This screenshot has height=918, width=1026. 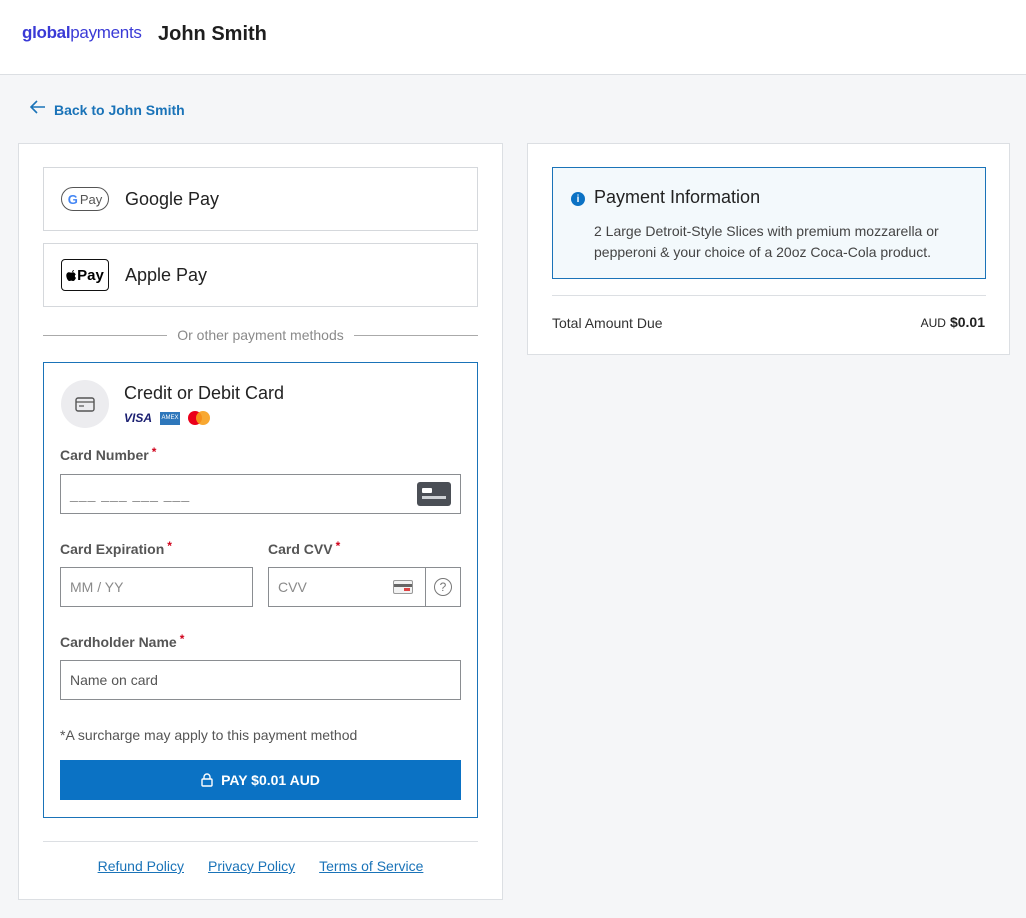 I want to click on cvv-label: Card CVV *, so click(x=304, y=548).